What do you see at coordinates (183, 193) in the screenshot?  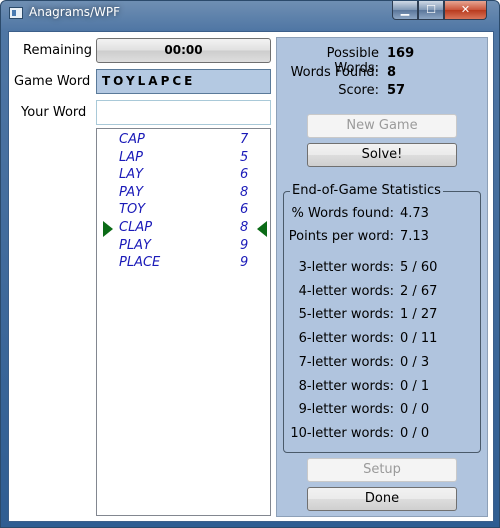 I see `list-item: PAY 8` at bounding box center [183, 193].